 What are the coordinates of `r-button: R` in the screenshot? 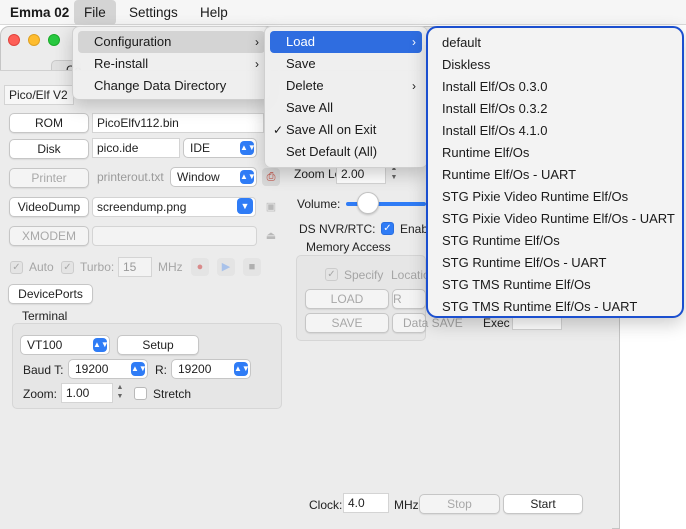 It's located at (409, 299).